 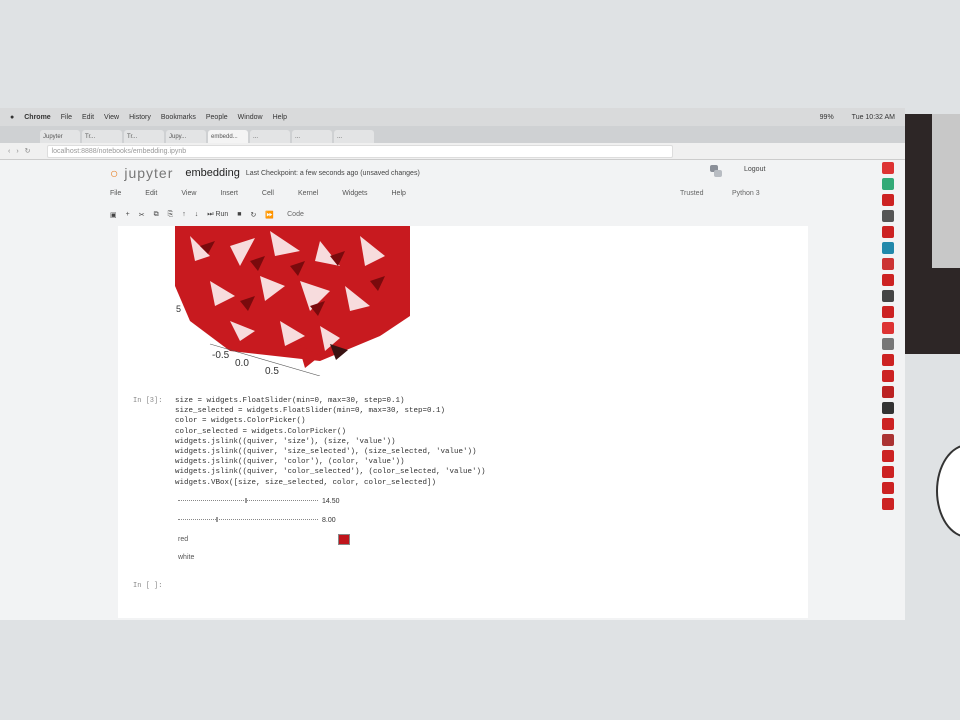 What do you see at coordinates (115, 196) in the screenshot?
I see `menu-file: File` at bounding box center [115, 196].